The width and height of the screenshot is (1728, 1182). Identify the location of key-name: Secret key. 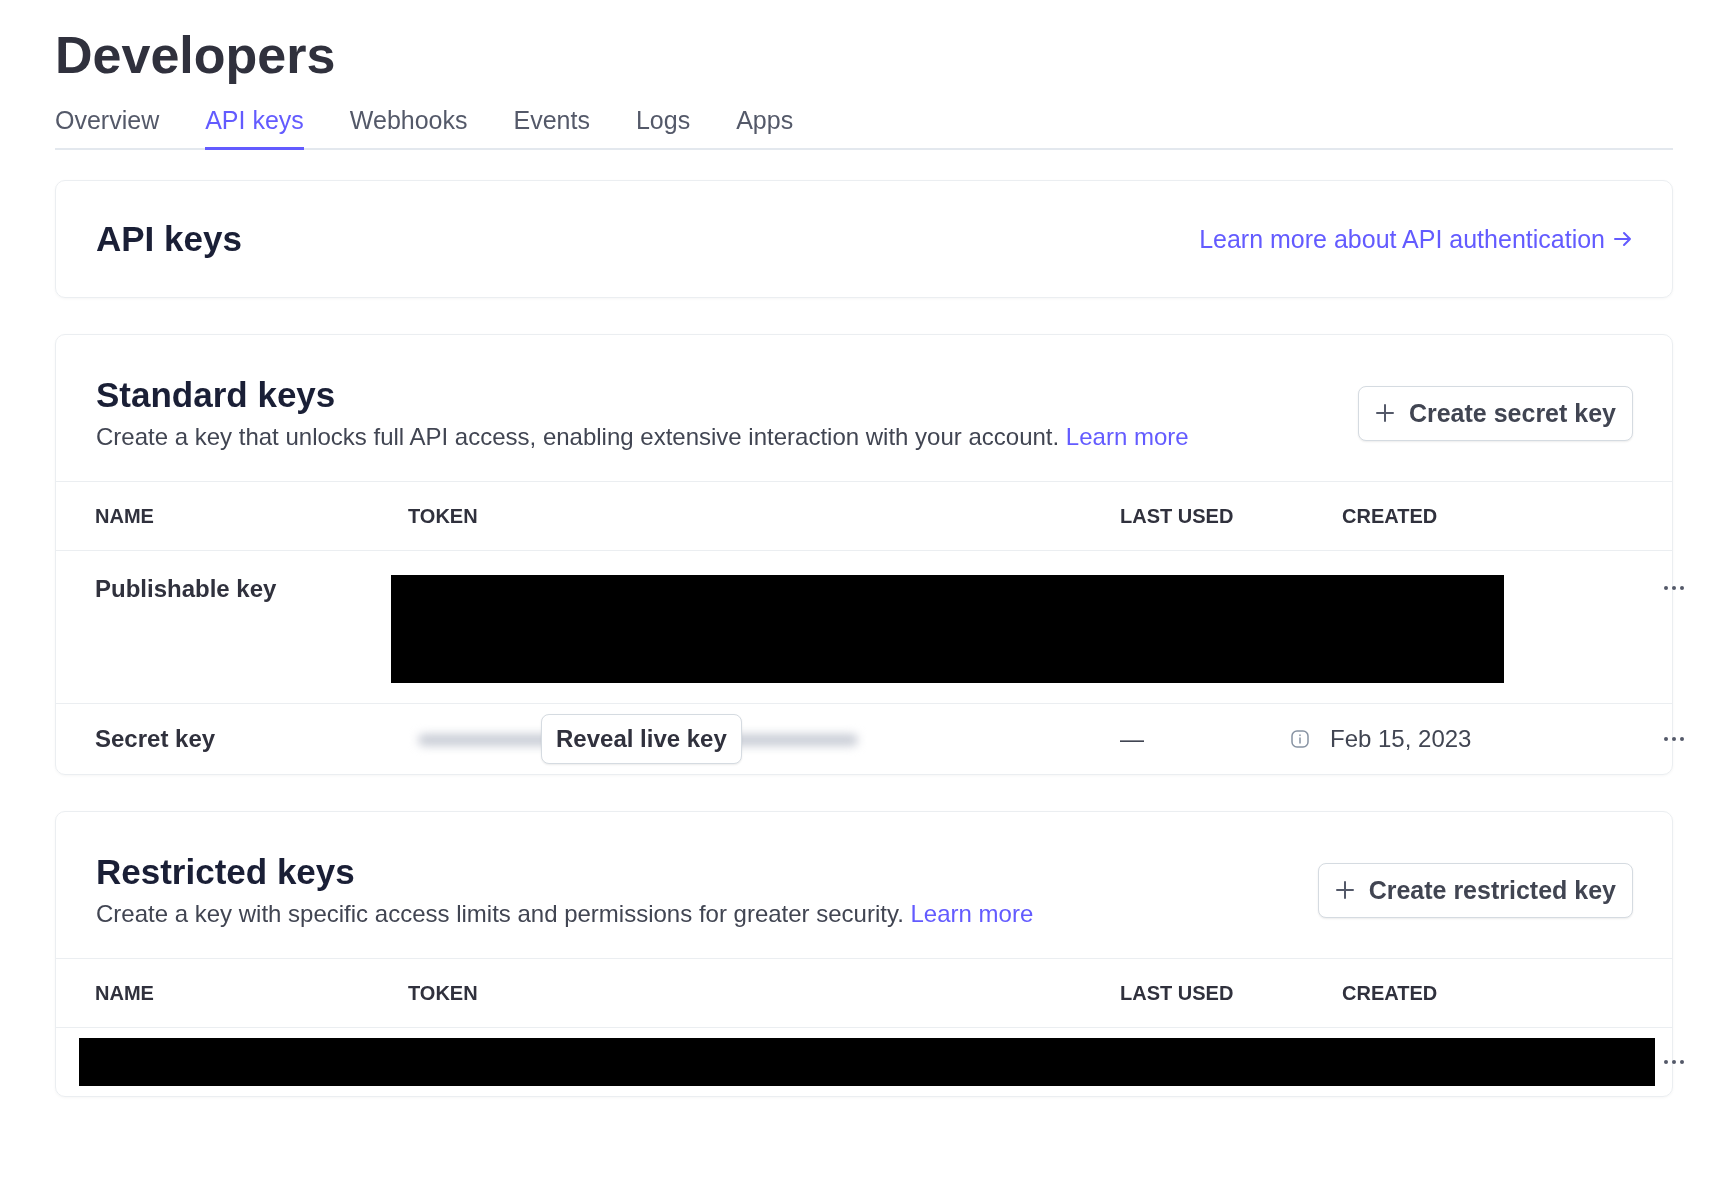
(156, 739).